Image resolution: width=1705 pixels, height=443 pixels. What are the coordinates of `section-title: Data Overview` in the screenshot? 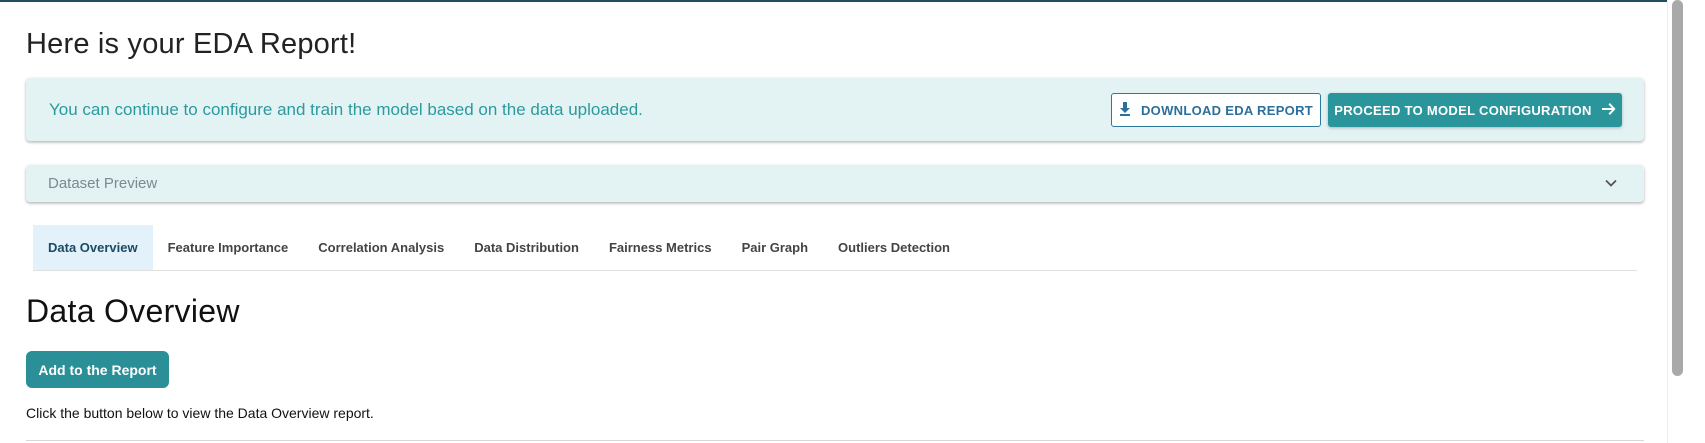 It's located at (133, 311).